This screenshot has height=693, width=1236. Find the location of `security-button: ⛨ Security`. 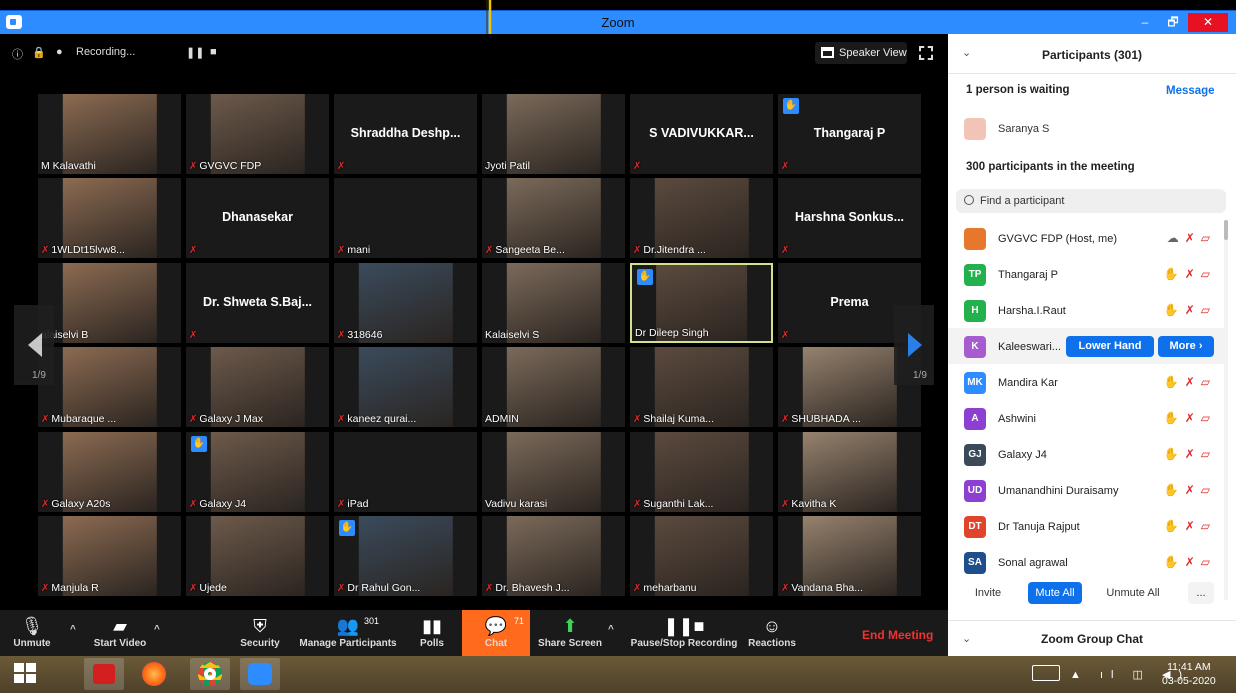

security-button: ⛨ Security is located at coordinates (260, 631).